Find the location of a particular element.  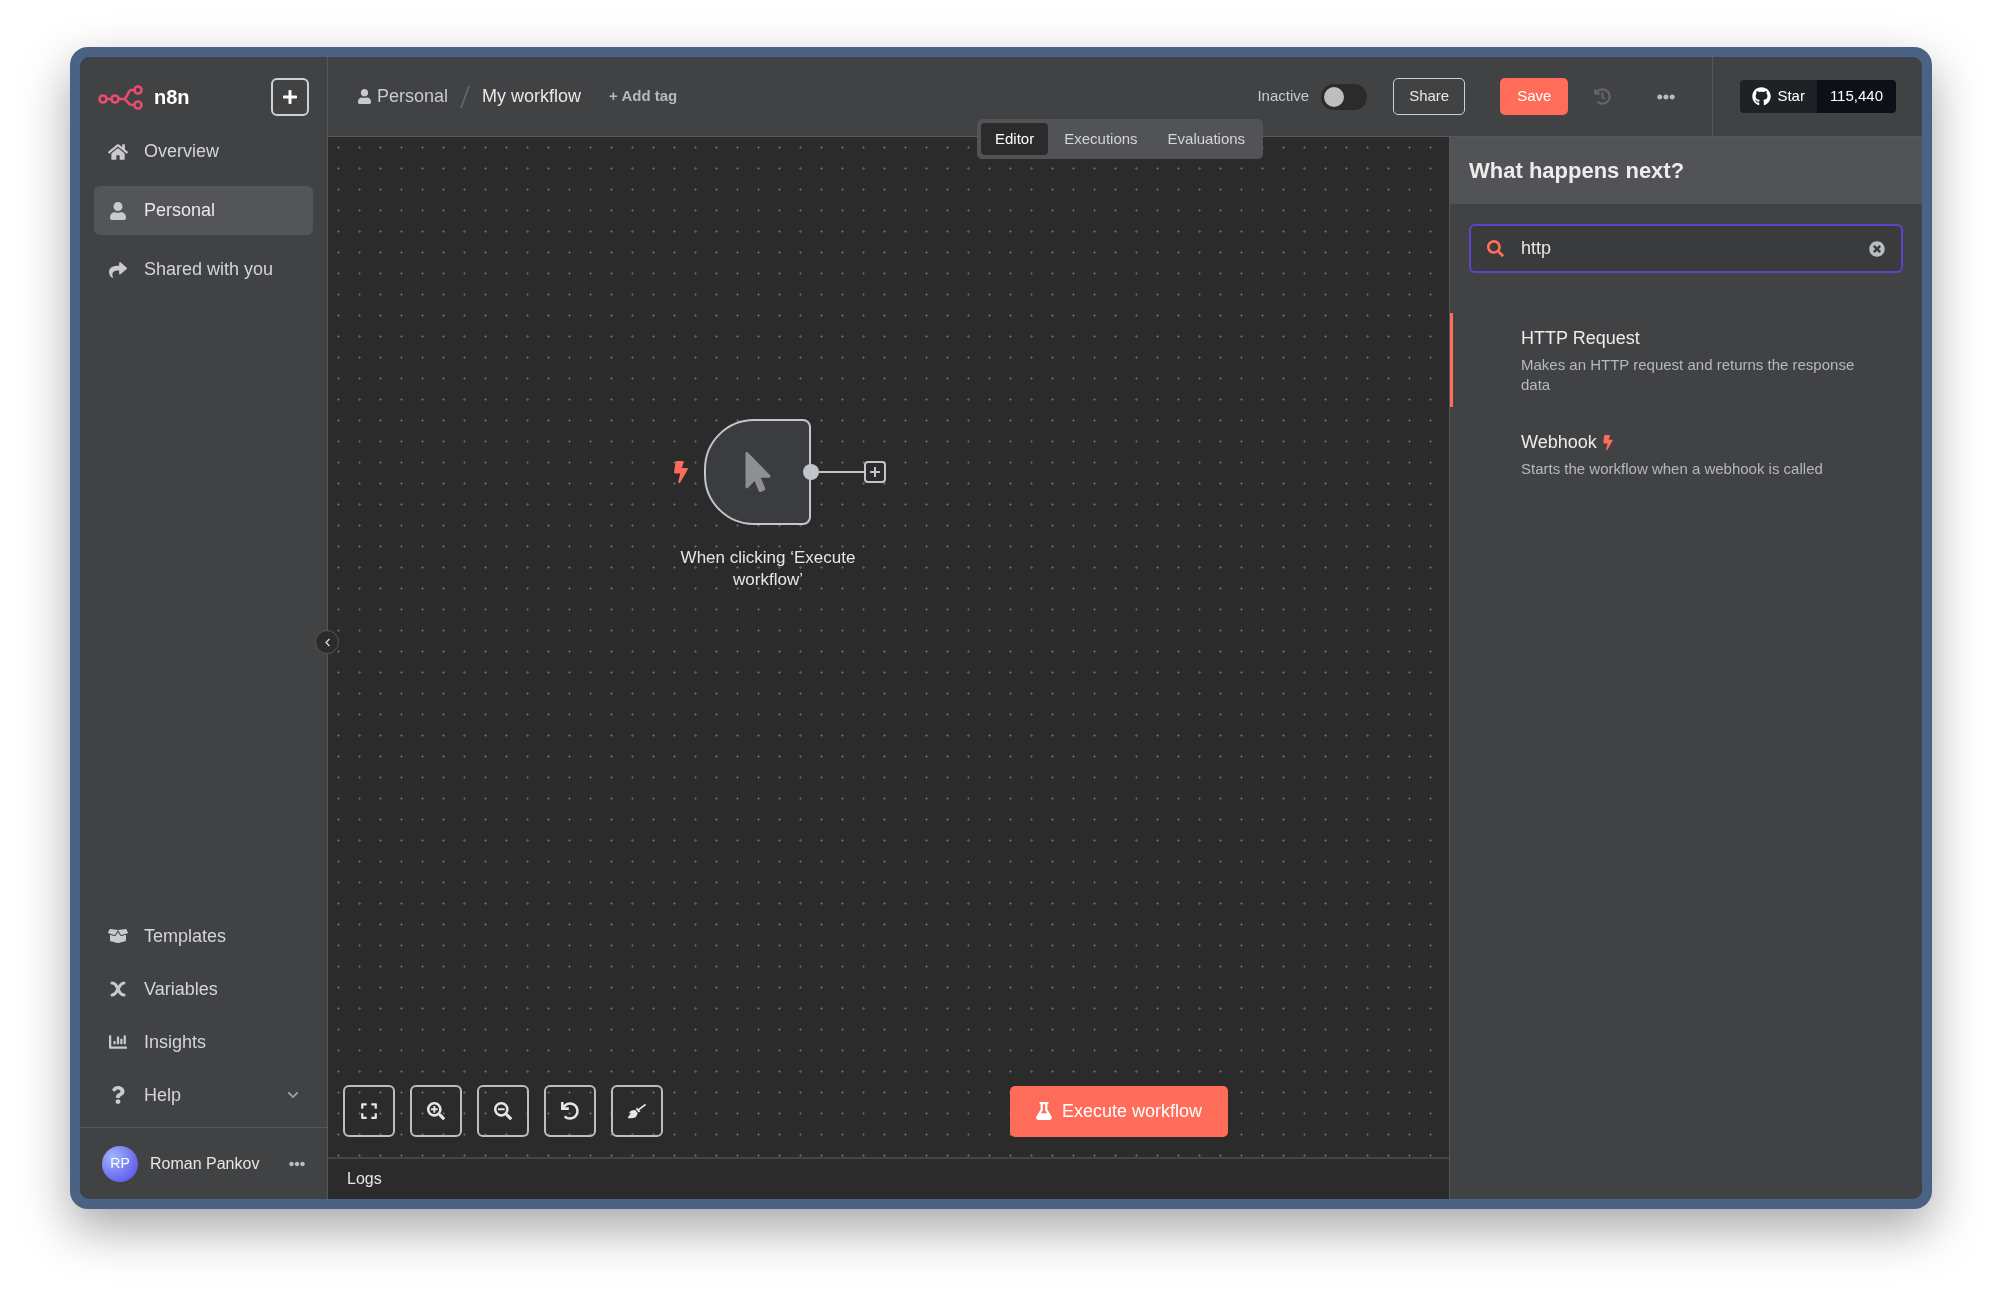

collapse-button is located at coordinates (327, 642).